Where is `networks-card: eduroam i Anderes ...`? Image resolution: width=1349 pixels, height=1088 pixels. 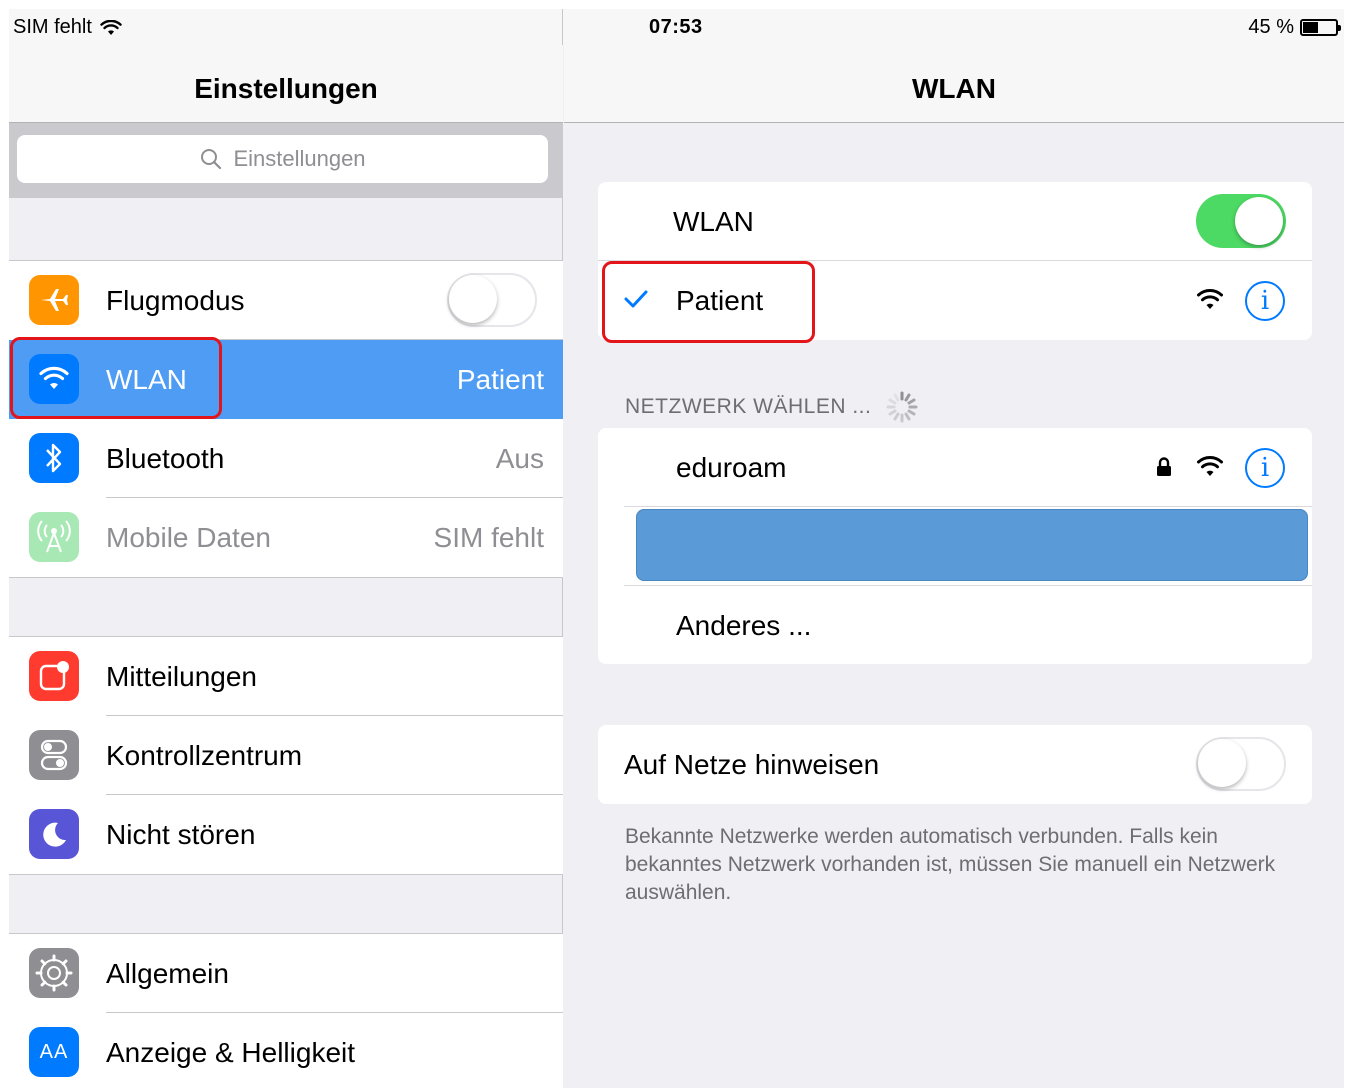
networks-card: eduroam i Anderes ... is located at coordinates (955, 546).